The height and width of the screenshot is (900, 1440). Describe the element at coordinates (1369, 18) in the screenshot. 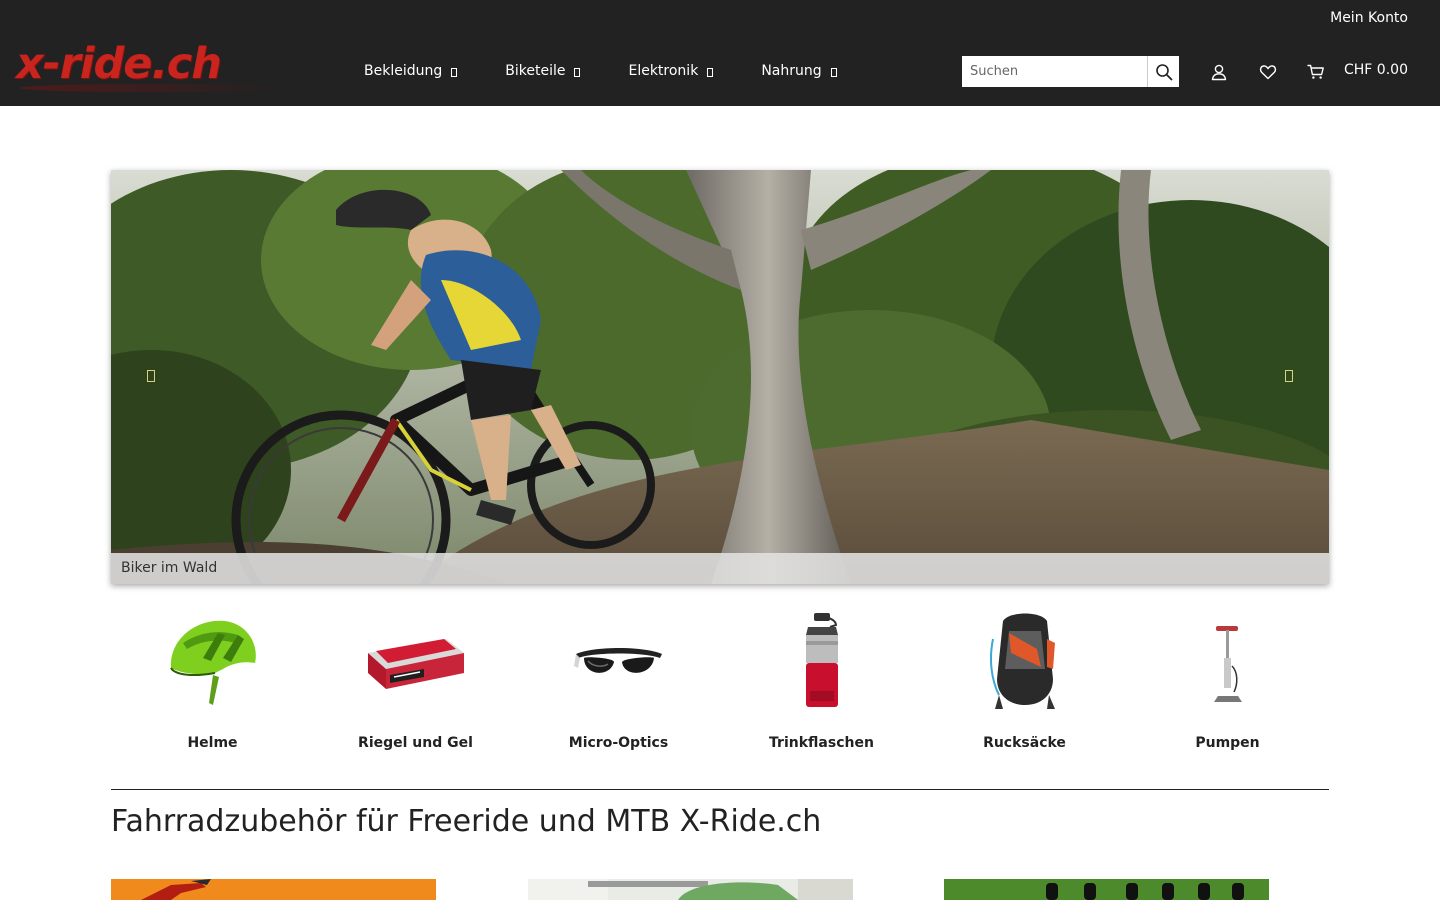

I see `my-account-link: Mein Konto` at that location.